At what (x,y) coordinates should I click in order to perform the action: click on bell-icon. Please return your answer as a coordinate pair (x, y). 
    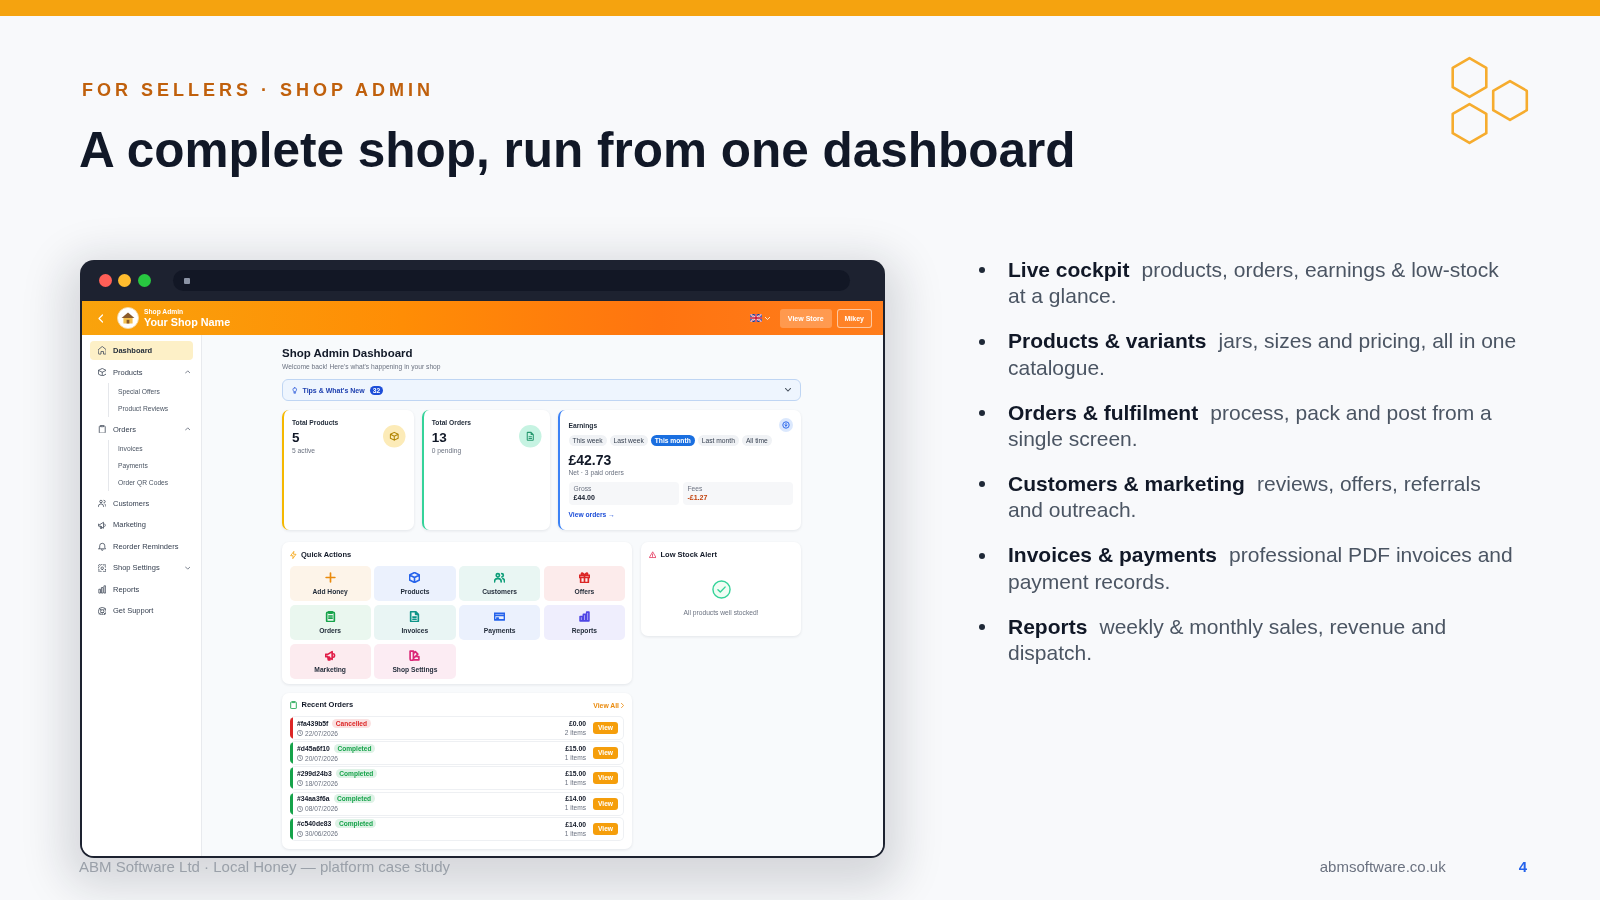
    Looking at the image, I should click on (101, 546).